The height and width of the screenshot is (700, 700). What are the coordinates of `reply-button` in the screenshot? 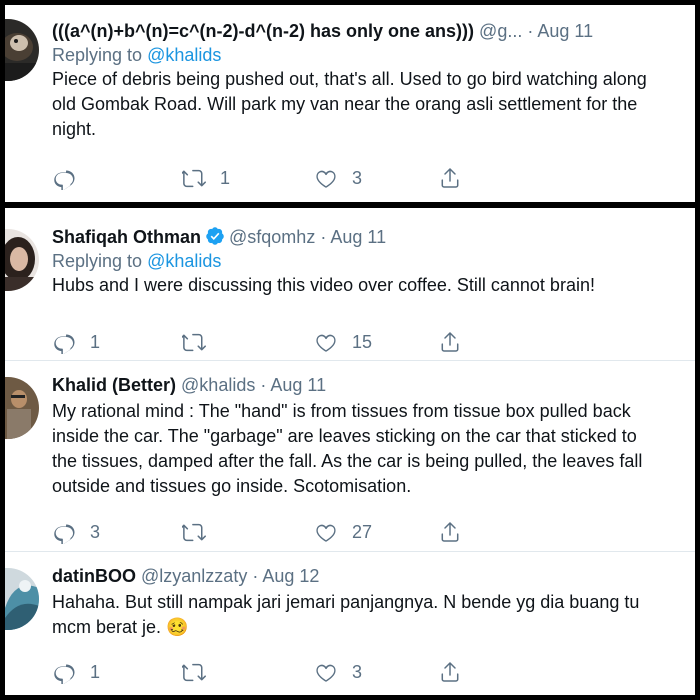 It's located at (71, 178).